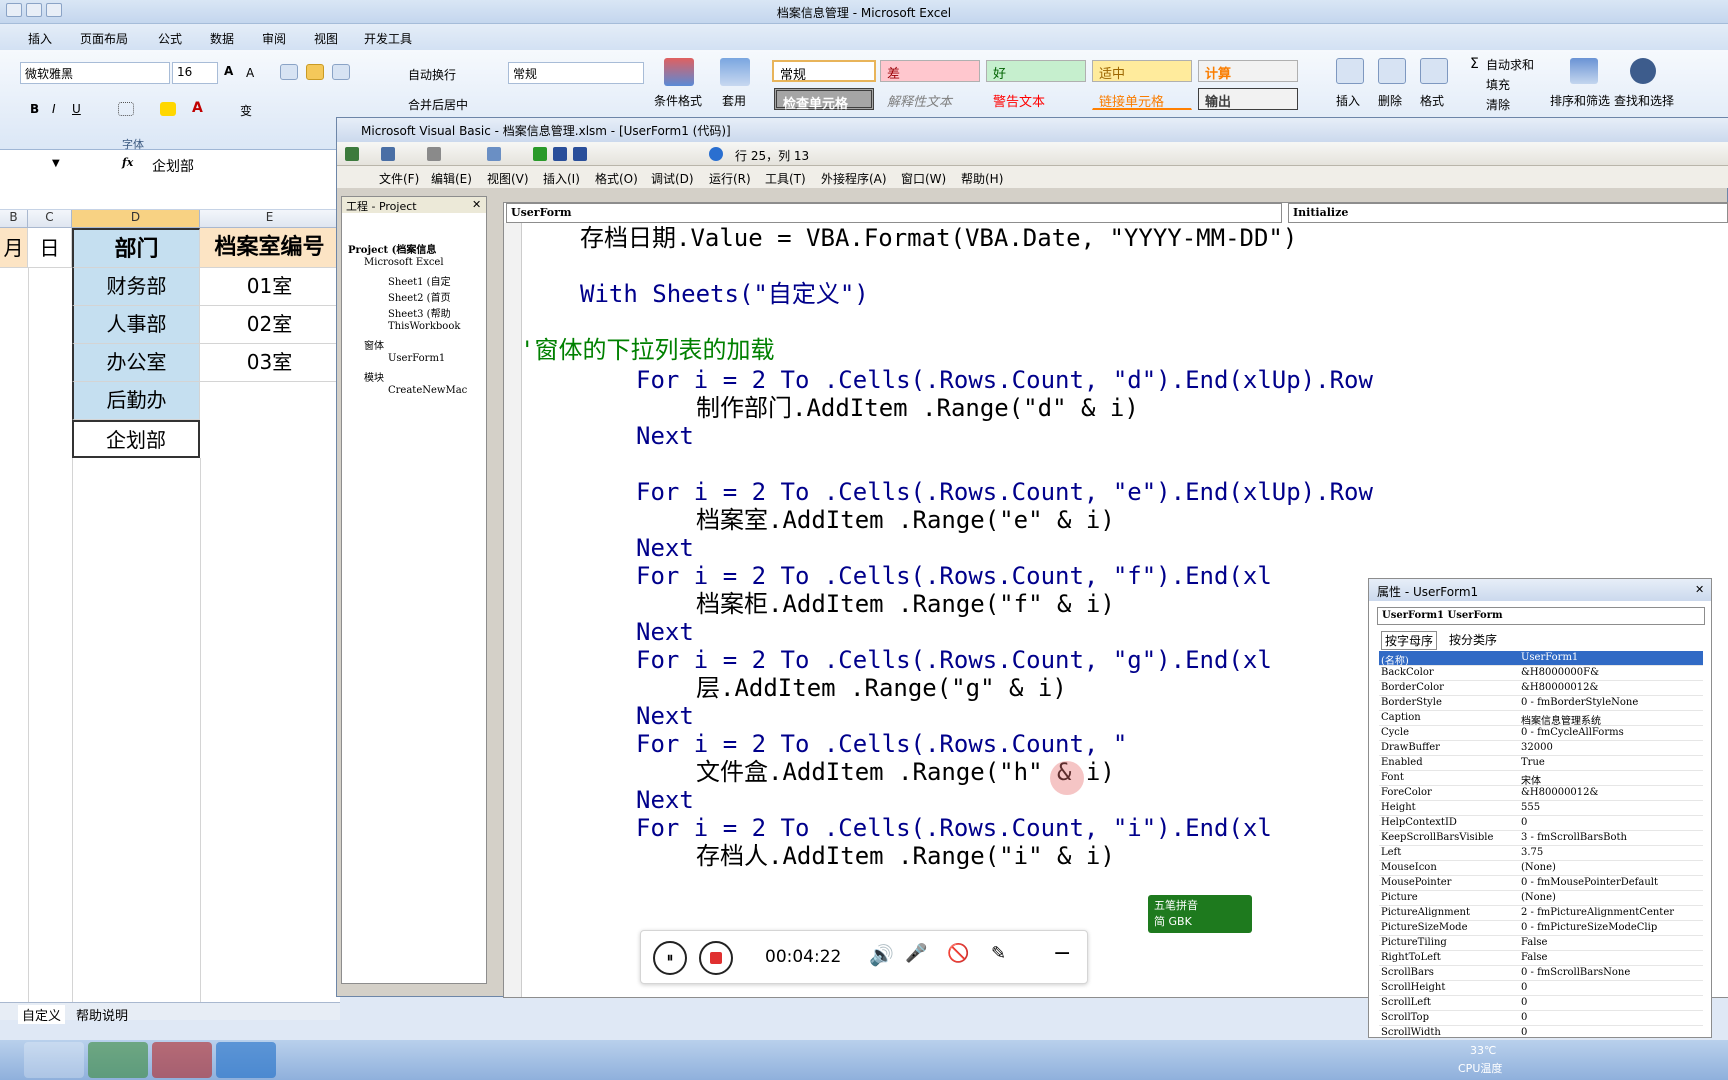 The height and width of the screenshot is (1080, 1728). I want to click on property-row: BorderColor &H80000012&, so click(1541, 688).